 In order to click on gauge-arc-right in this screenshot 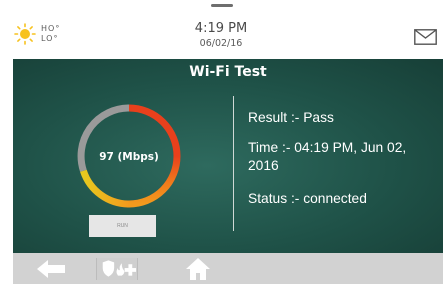, I will do `click(154, 181)`.